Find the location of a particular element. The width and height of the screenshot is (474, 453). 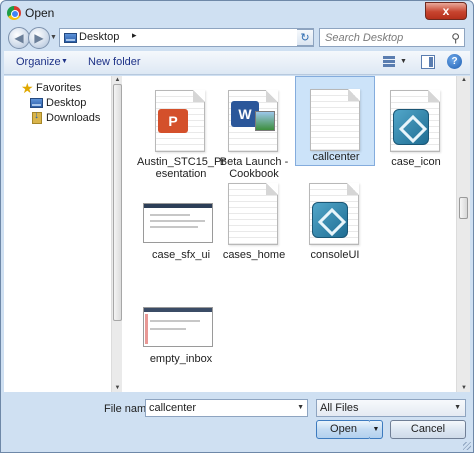

address-location: Desktop is located at coordinates (99, 37).